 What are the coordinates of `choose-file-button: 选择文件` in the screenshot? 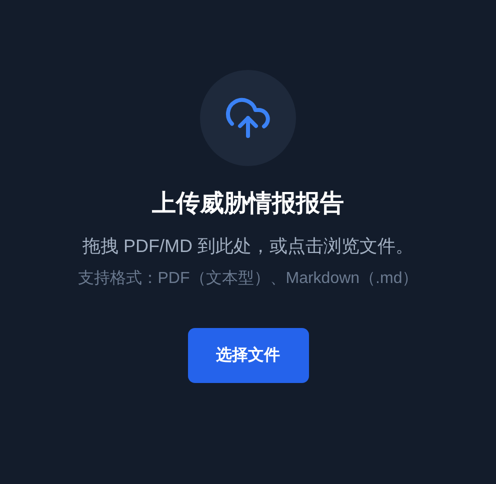 It's located at (248, 355).